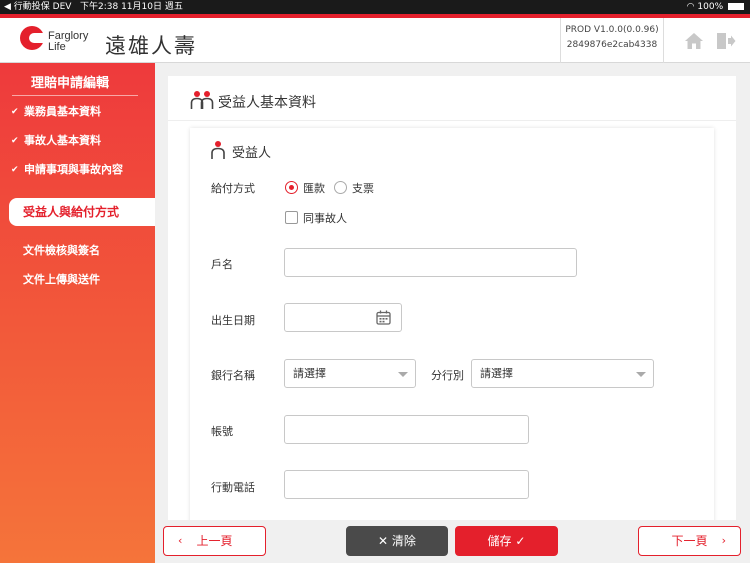 The width and height of the screenshot is (750, 563). I want to click on checkmark-icon: ✓, so click(518, 541).